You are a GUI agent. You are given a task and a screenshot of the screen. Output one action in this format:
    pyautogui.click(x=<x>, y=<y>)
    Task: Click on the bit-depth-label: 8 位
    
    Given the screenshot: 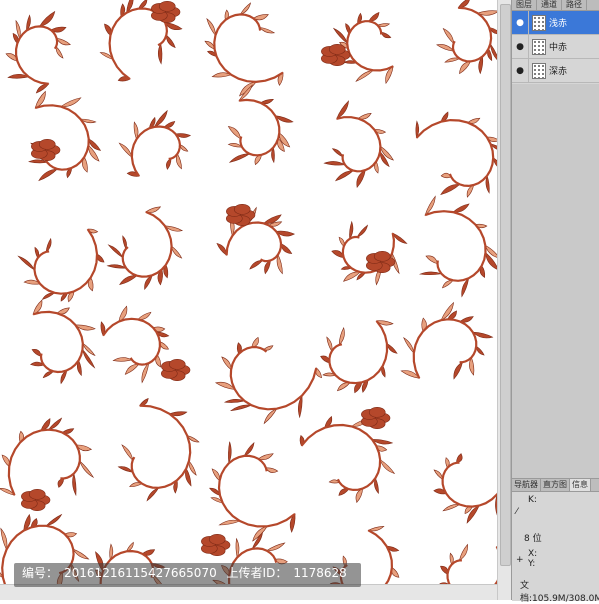 What is the action you would take?
    pyautogui.click(x=533, y=537)
    